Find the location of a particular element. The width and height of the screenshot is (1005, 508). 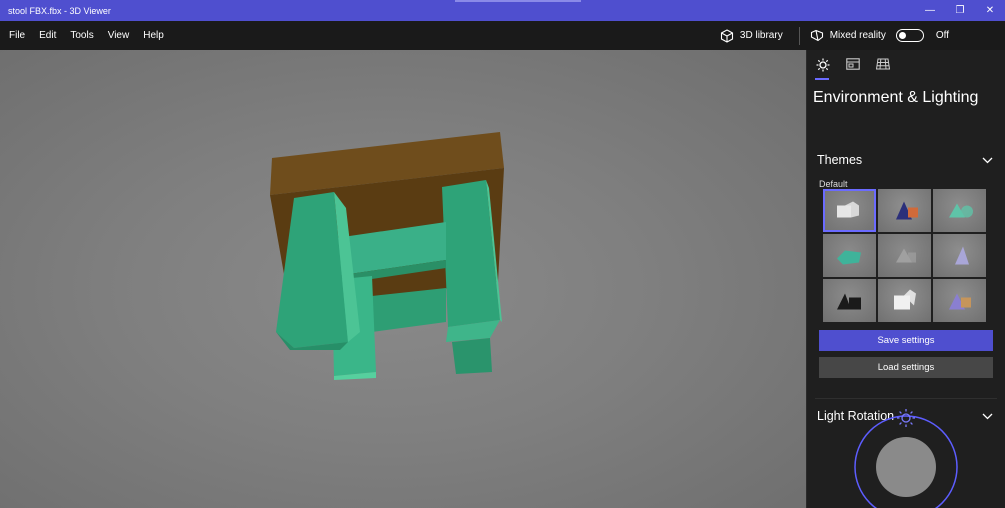

sun-handle-icon is located at coordinates (906, 418).